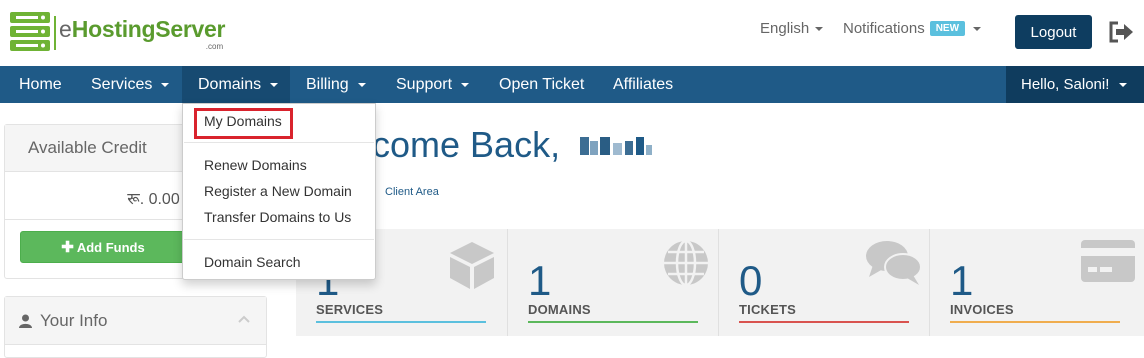 This screenshot has height=358, width=1144. I want to click on breadcrumb: Client Area, so click(412, 192).